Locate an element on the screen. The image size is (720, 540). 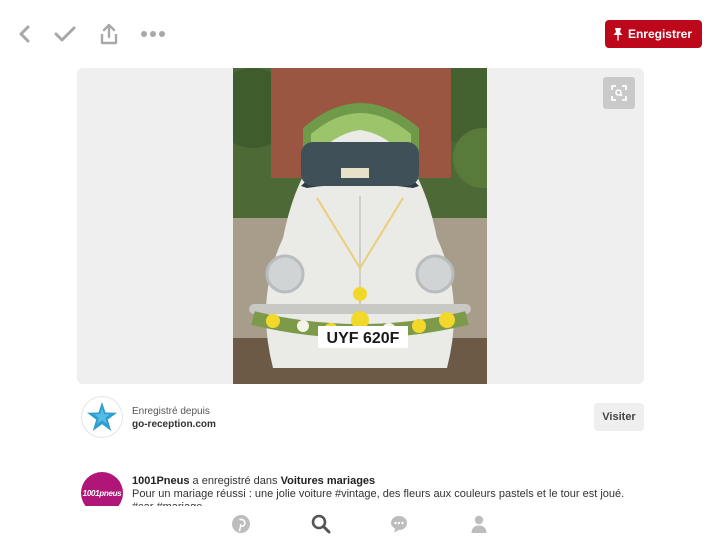
source-domain-link: go-reception.com is located at coordinates (174, 424).